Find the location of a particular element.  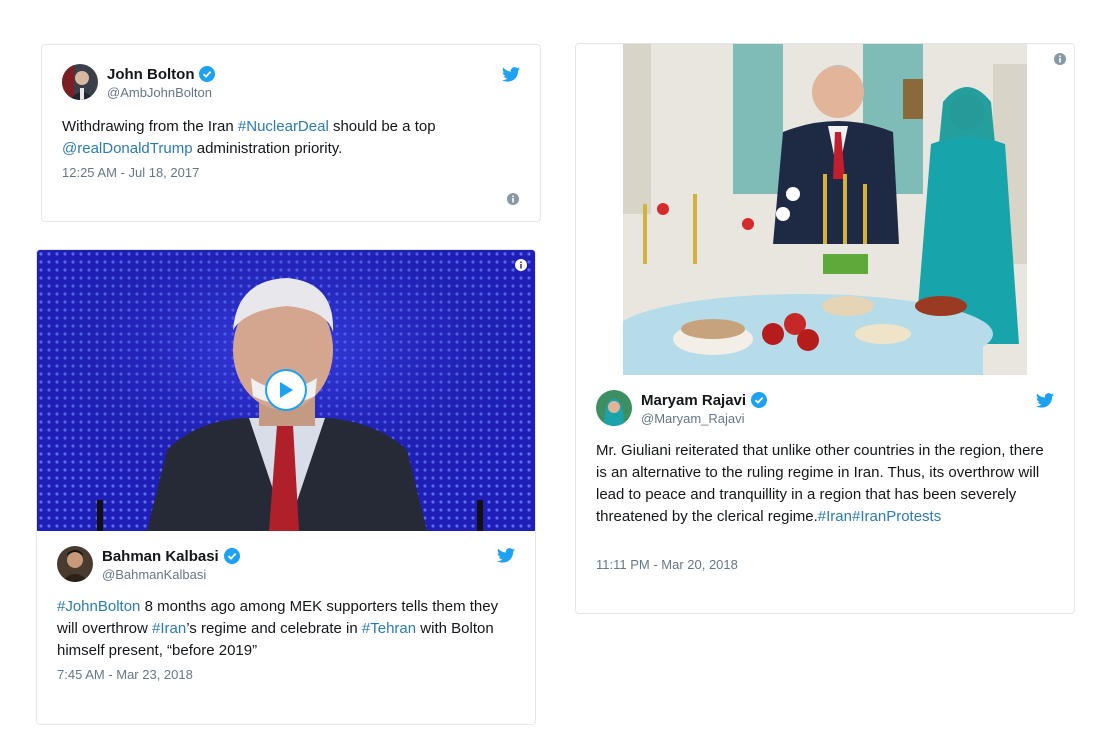

tweet-timestamp: 12:25 AM - Jul 18, 2017 is located at coordinates (130, 172).